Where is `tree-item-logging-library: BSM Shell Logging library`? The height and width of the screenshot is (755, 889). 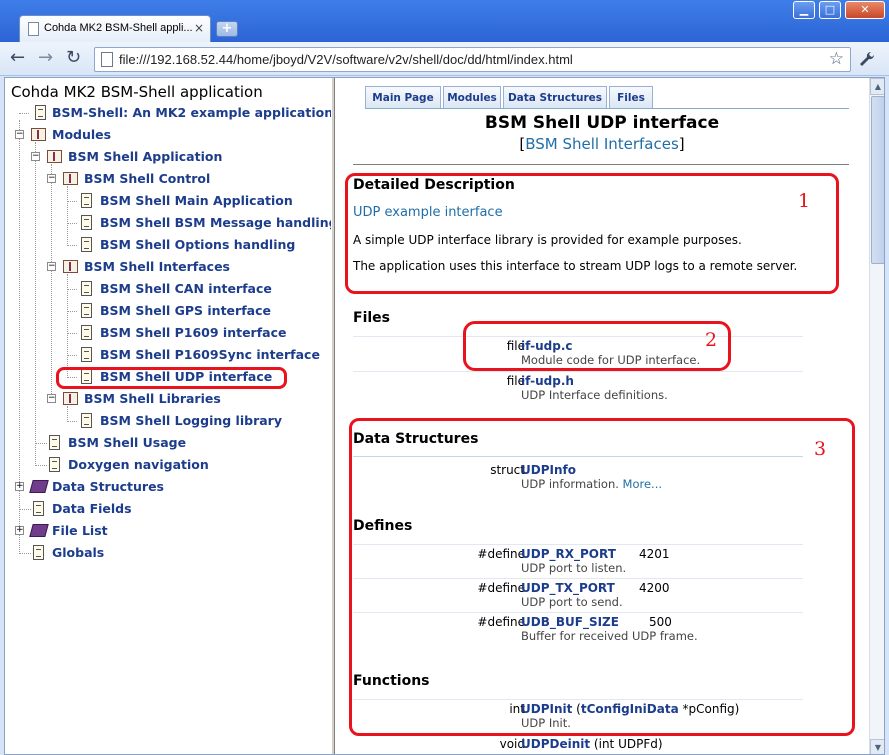
tree-item-logging-library: BSM Shell Logging library is located at coordinates (168, 421).